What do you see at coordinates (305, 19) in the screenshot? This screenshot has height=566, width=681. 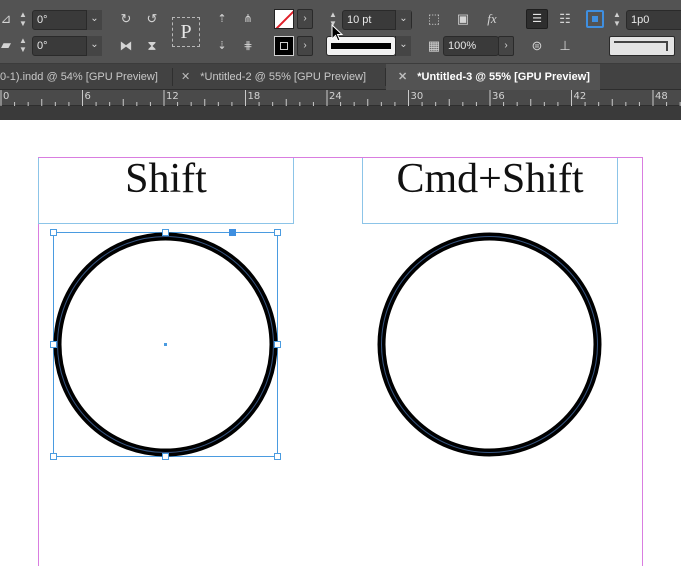 I see `fill-dropdown-button: ›` at bounding box center [305, 19].